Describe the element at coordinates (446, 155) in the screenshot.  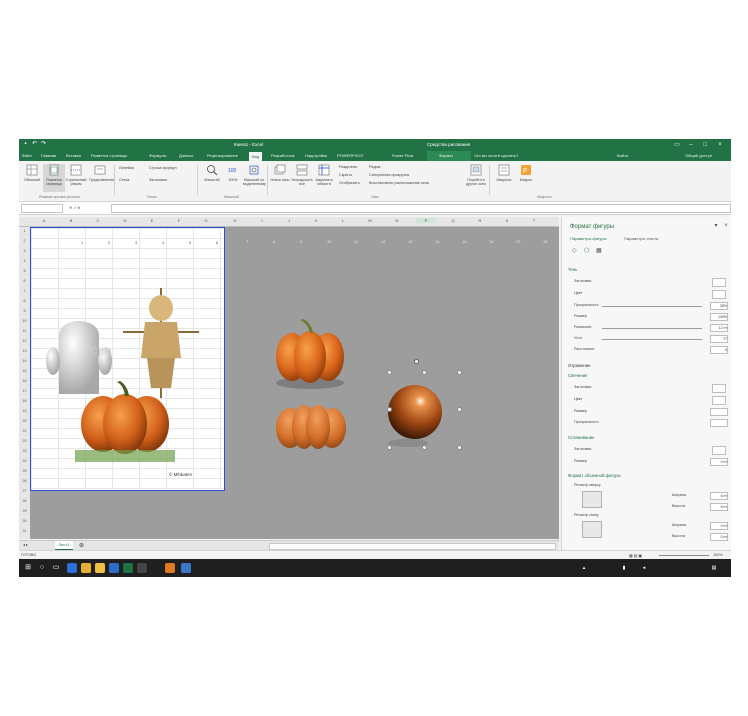
I see `tab-format: Формат` at that location.